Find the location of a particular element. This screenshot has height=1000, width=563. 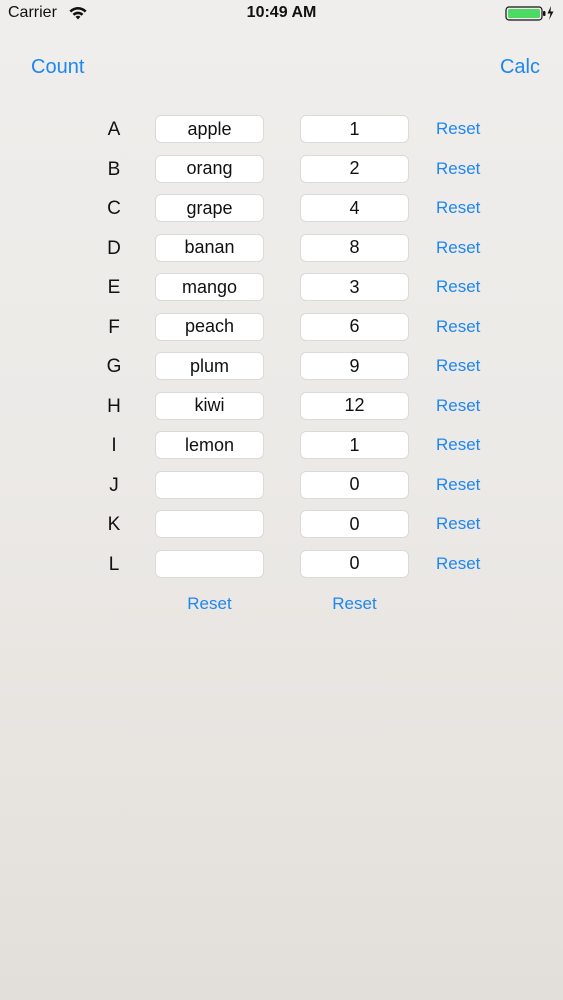

row-letter-label: E is located at coordinates (114, 287).